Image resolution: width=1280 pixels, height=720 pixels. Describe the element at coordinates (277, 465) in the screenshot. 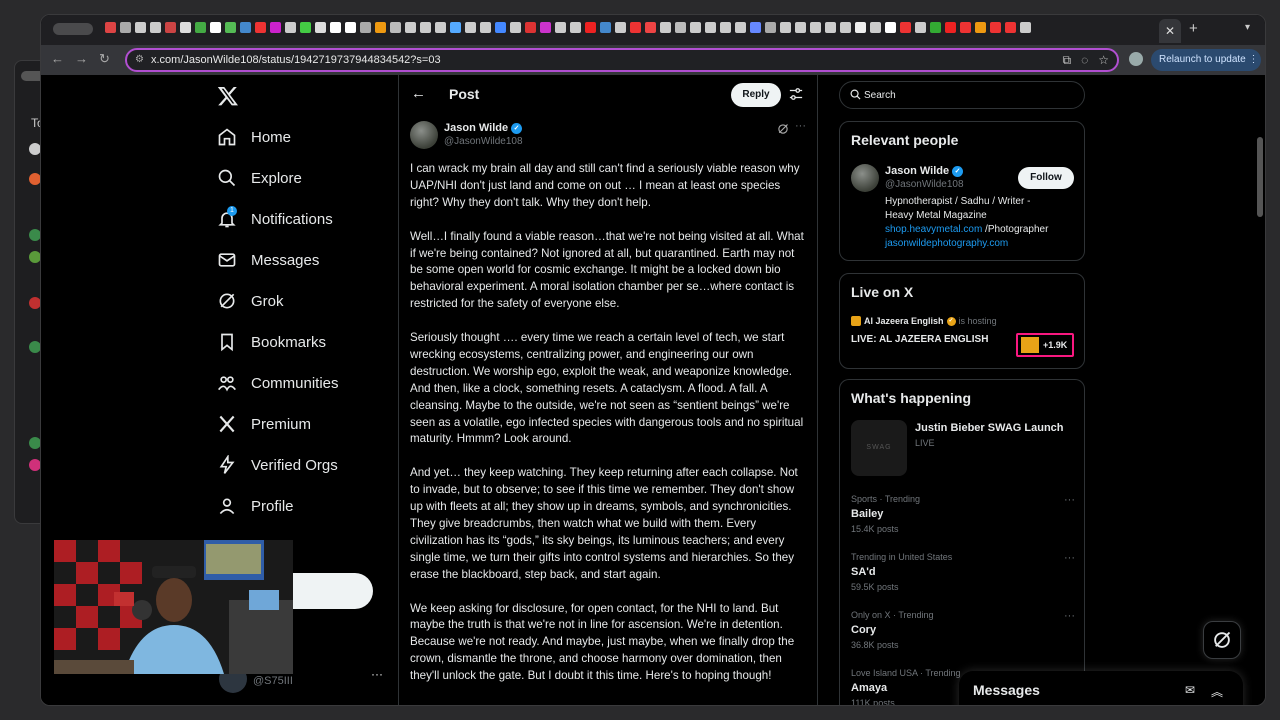

I see `nav-item-verified-orgs: Verified Orgs` at that location.